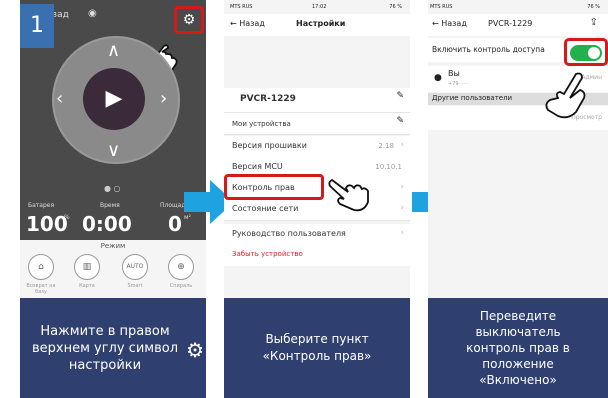  Describe the element at coordinates (113, 246) in the screenshot. I see `modes-title: Режим` at that location.